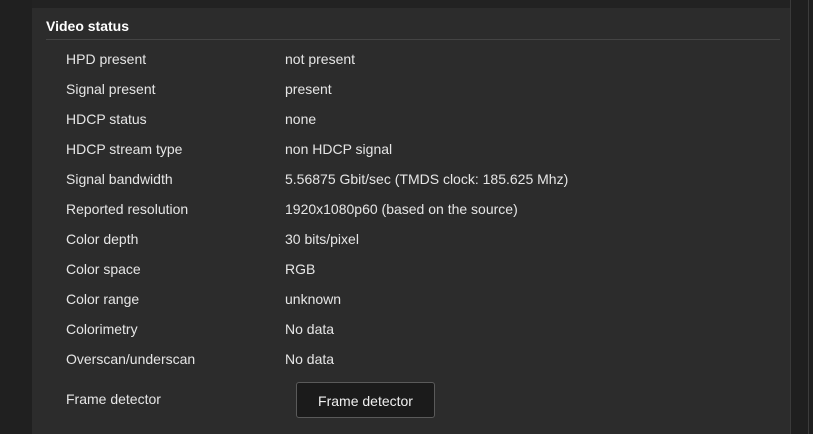 The height and width of the screenshot is (434, 813). What do you see at coordinates (416, 91) in the screenshot?
I see `status-row-signal-present: Signal present present` at bounding box center [416, 91].